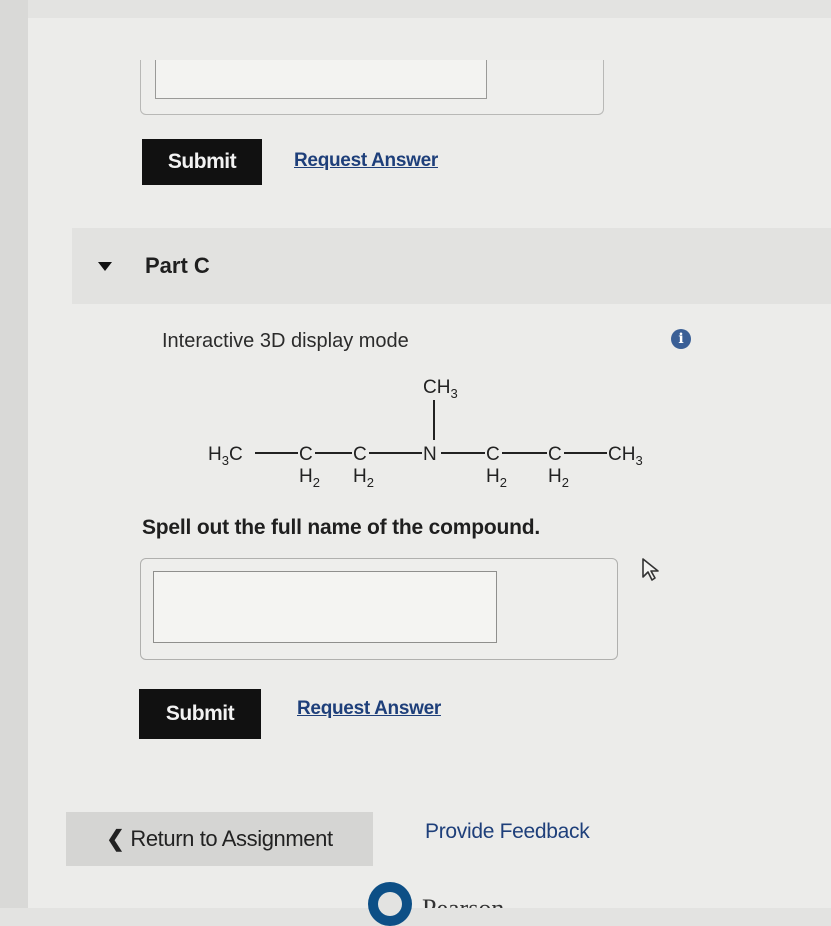 This screenshot has width=831, height=926. What do you see at coordinates (366, 161) in the screenshot?
I see `previous-request-answer-link: Request Answer` at bounding box center [366, 161].